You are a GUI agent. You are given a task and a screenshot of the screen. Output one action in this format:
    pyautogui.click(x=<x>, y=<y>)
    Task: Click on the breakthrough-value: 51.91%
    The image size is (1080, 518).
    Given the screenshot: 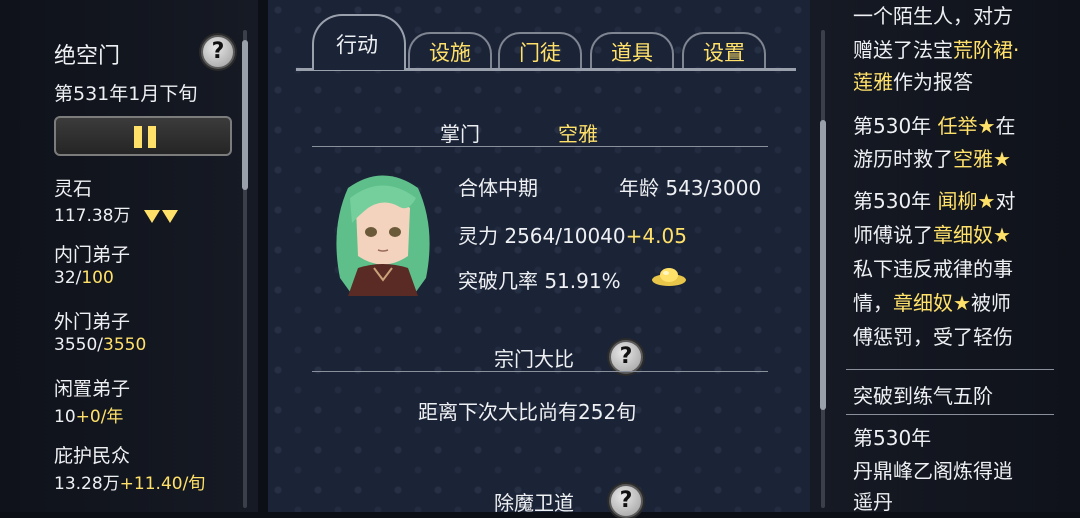 What is the action you would take?
    pyautogui.click(x=582, y=281)
    